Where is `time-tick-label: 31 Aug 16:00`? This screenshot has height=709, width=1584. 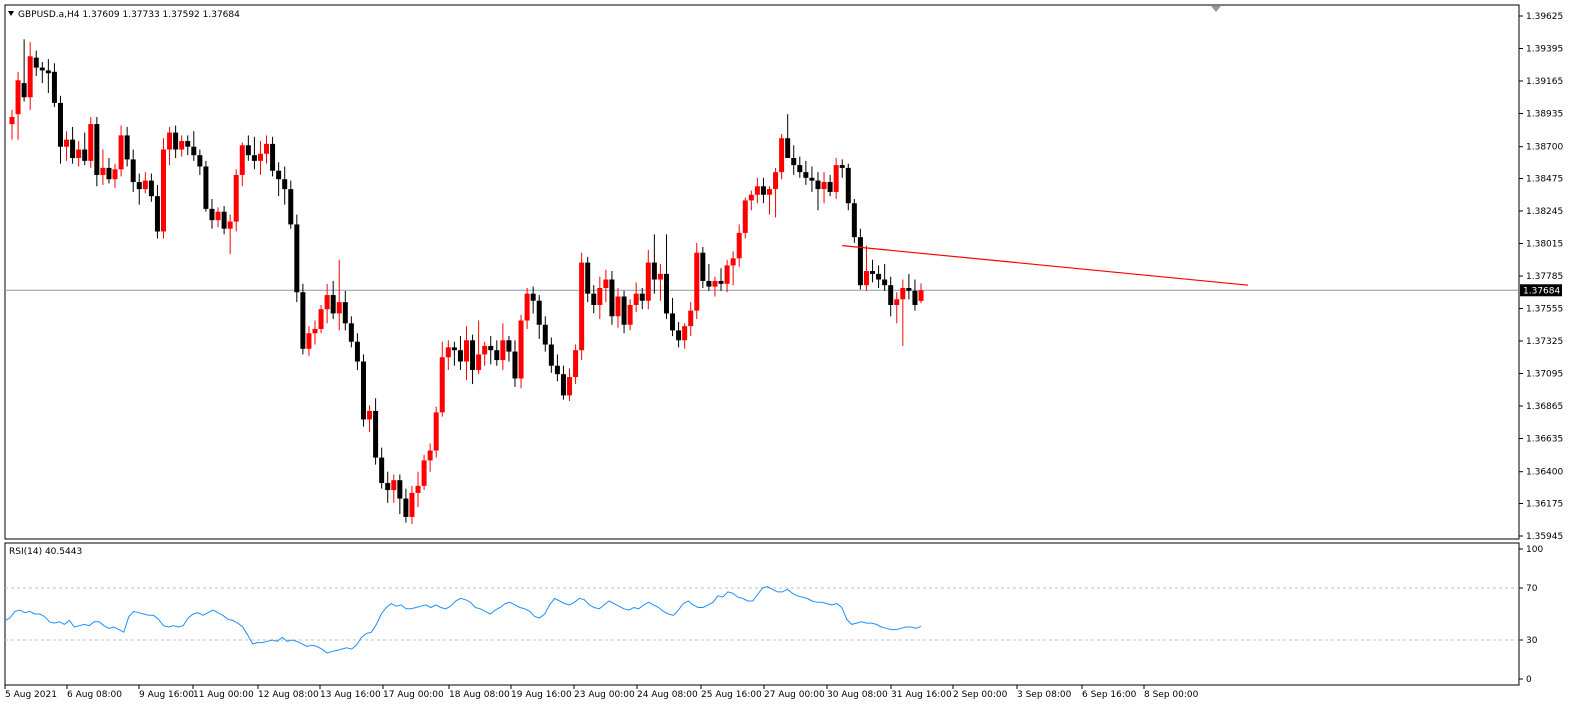
time-tick-label: 31 Aug 16:00 is located at coordinates (921, 695).